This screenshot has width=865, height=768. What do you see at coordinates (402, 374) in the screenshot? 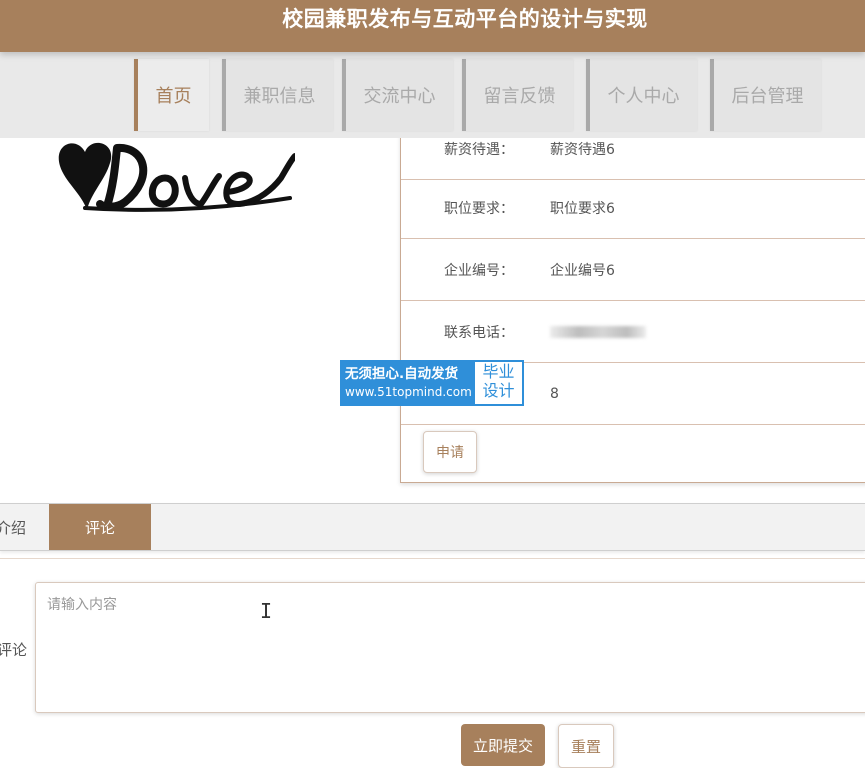
I see `watermark-text: 无须担心.自动发货` at bounding box center [402, 374].